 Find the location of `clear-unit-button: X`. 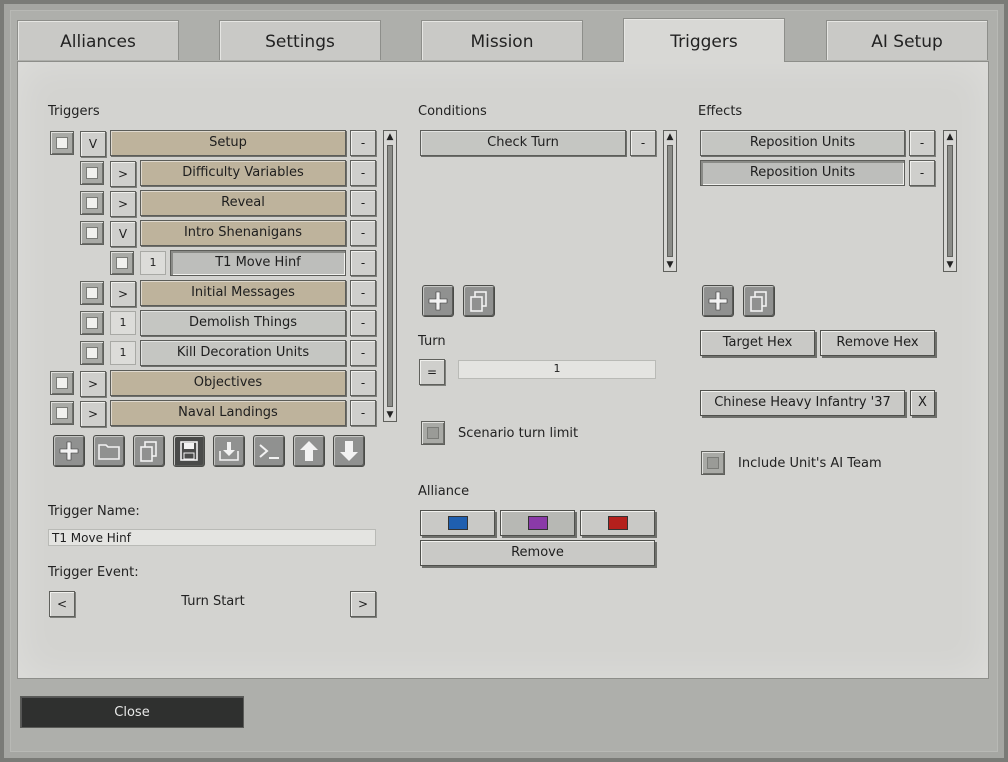

clear-unit-button: X is located at coordinates (922, 403).